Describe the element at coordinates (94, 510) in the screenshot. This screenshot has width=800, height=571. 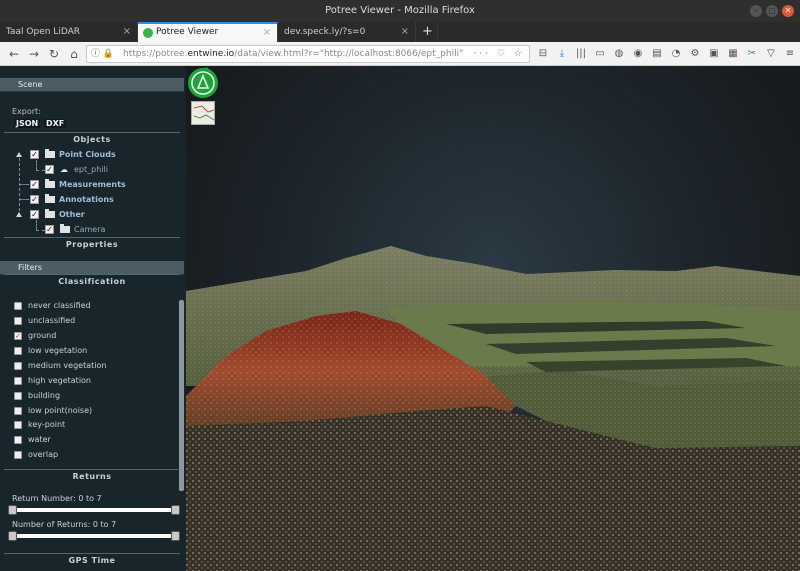
I see `return-number-slider` at that location.